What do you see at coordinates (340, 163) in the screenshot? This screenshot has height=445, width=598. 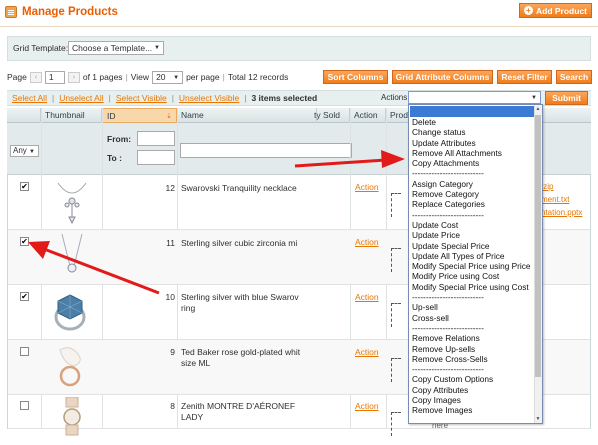 I see `arrow-to-copy-attachments` at bounding box center [340, 163].